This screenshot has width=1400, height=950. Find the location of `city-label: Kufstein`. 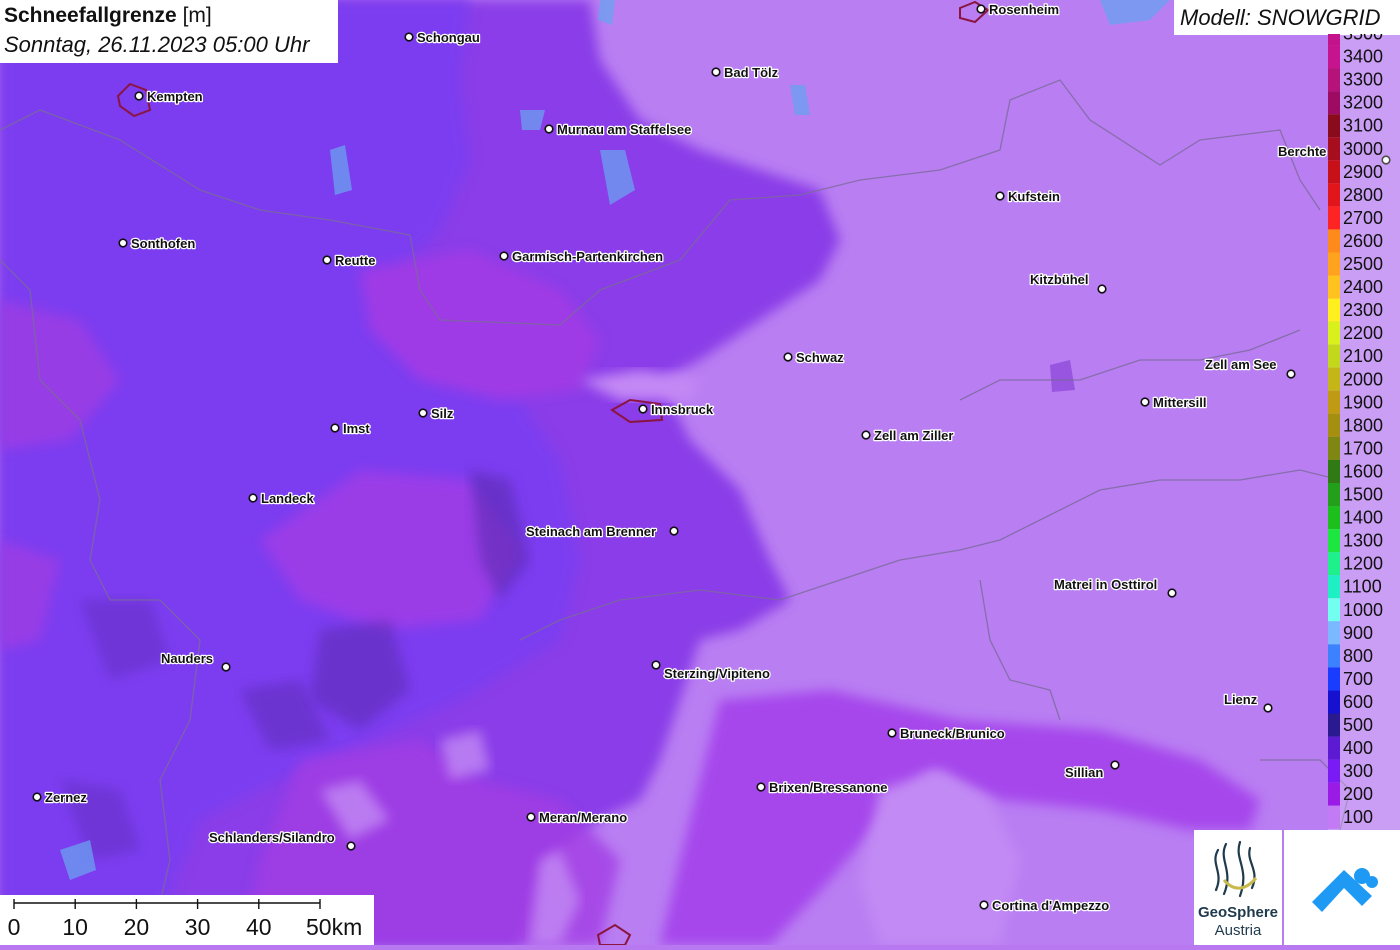

city-label: Kufstein is located at coordinates (1034, 196).